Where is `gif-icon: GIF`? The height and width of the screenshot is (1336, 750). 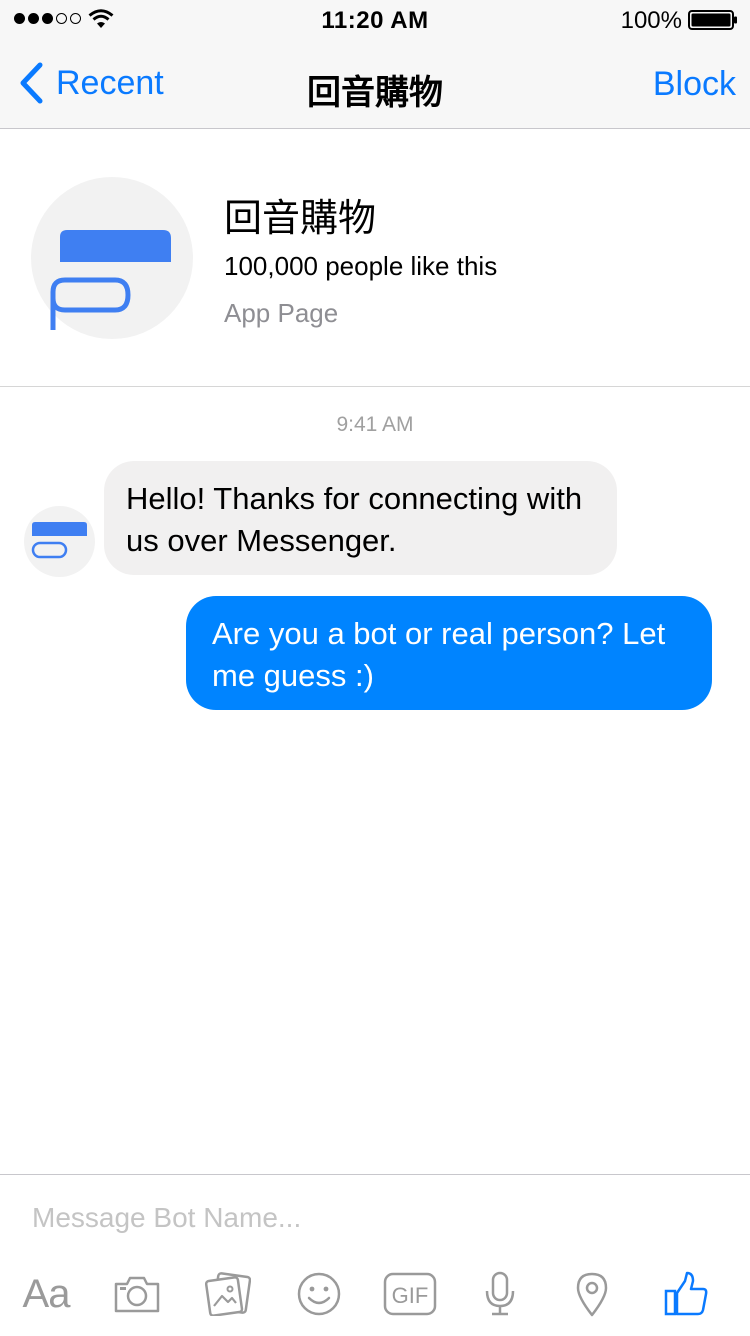 gif-icon: GIF is located at coordinates (410, 1294).